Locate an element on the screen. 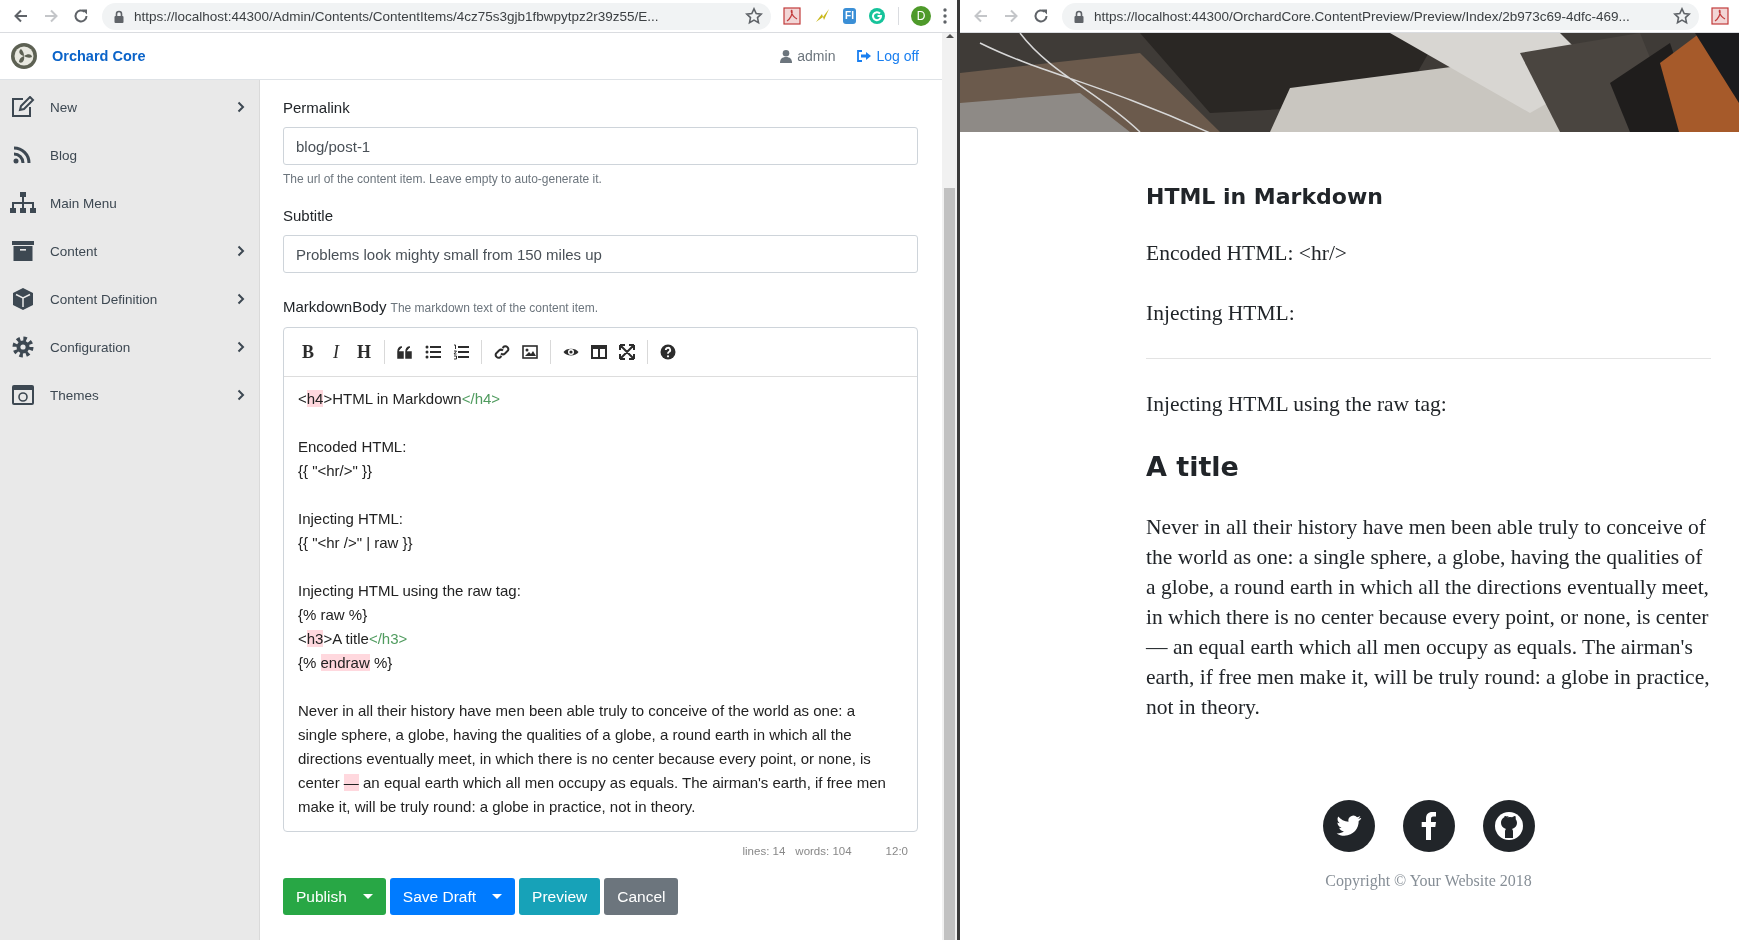 This screenshot has height=940, width=1739. preview-paragraph: Injecting HTML: is located at coordinates (1221, 313).